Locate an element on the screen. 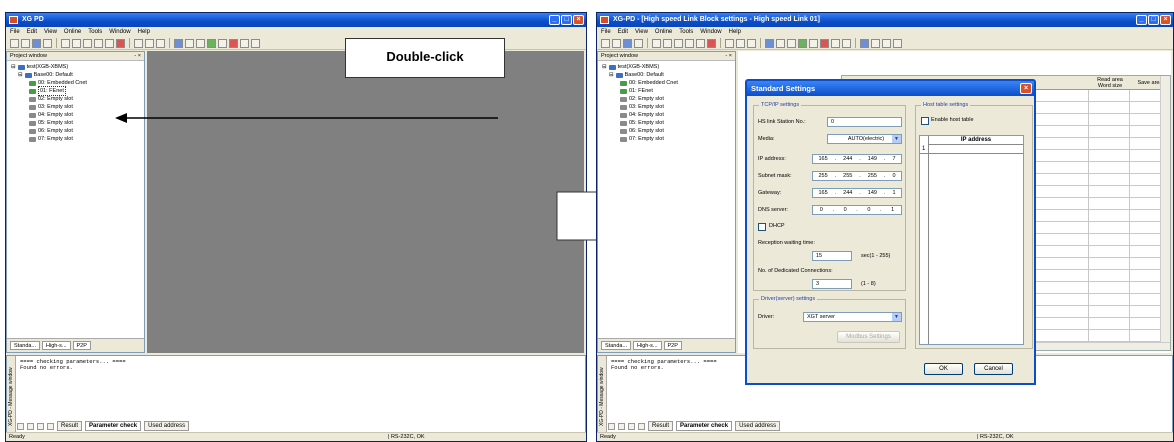 The height and width of the screenshot is (442, 1174). toolbar is located at coordinates (885, 43).